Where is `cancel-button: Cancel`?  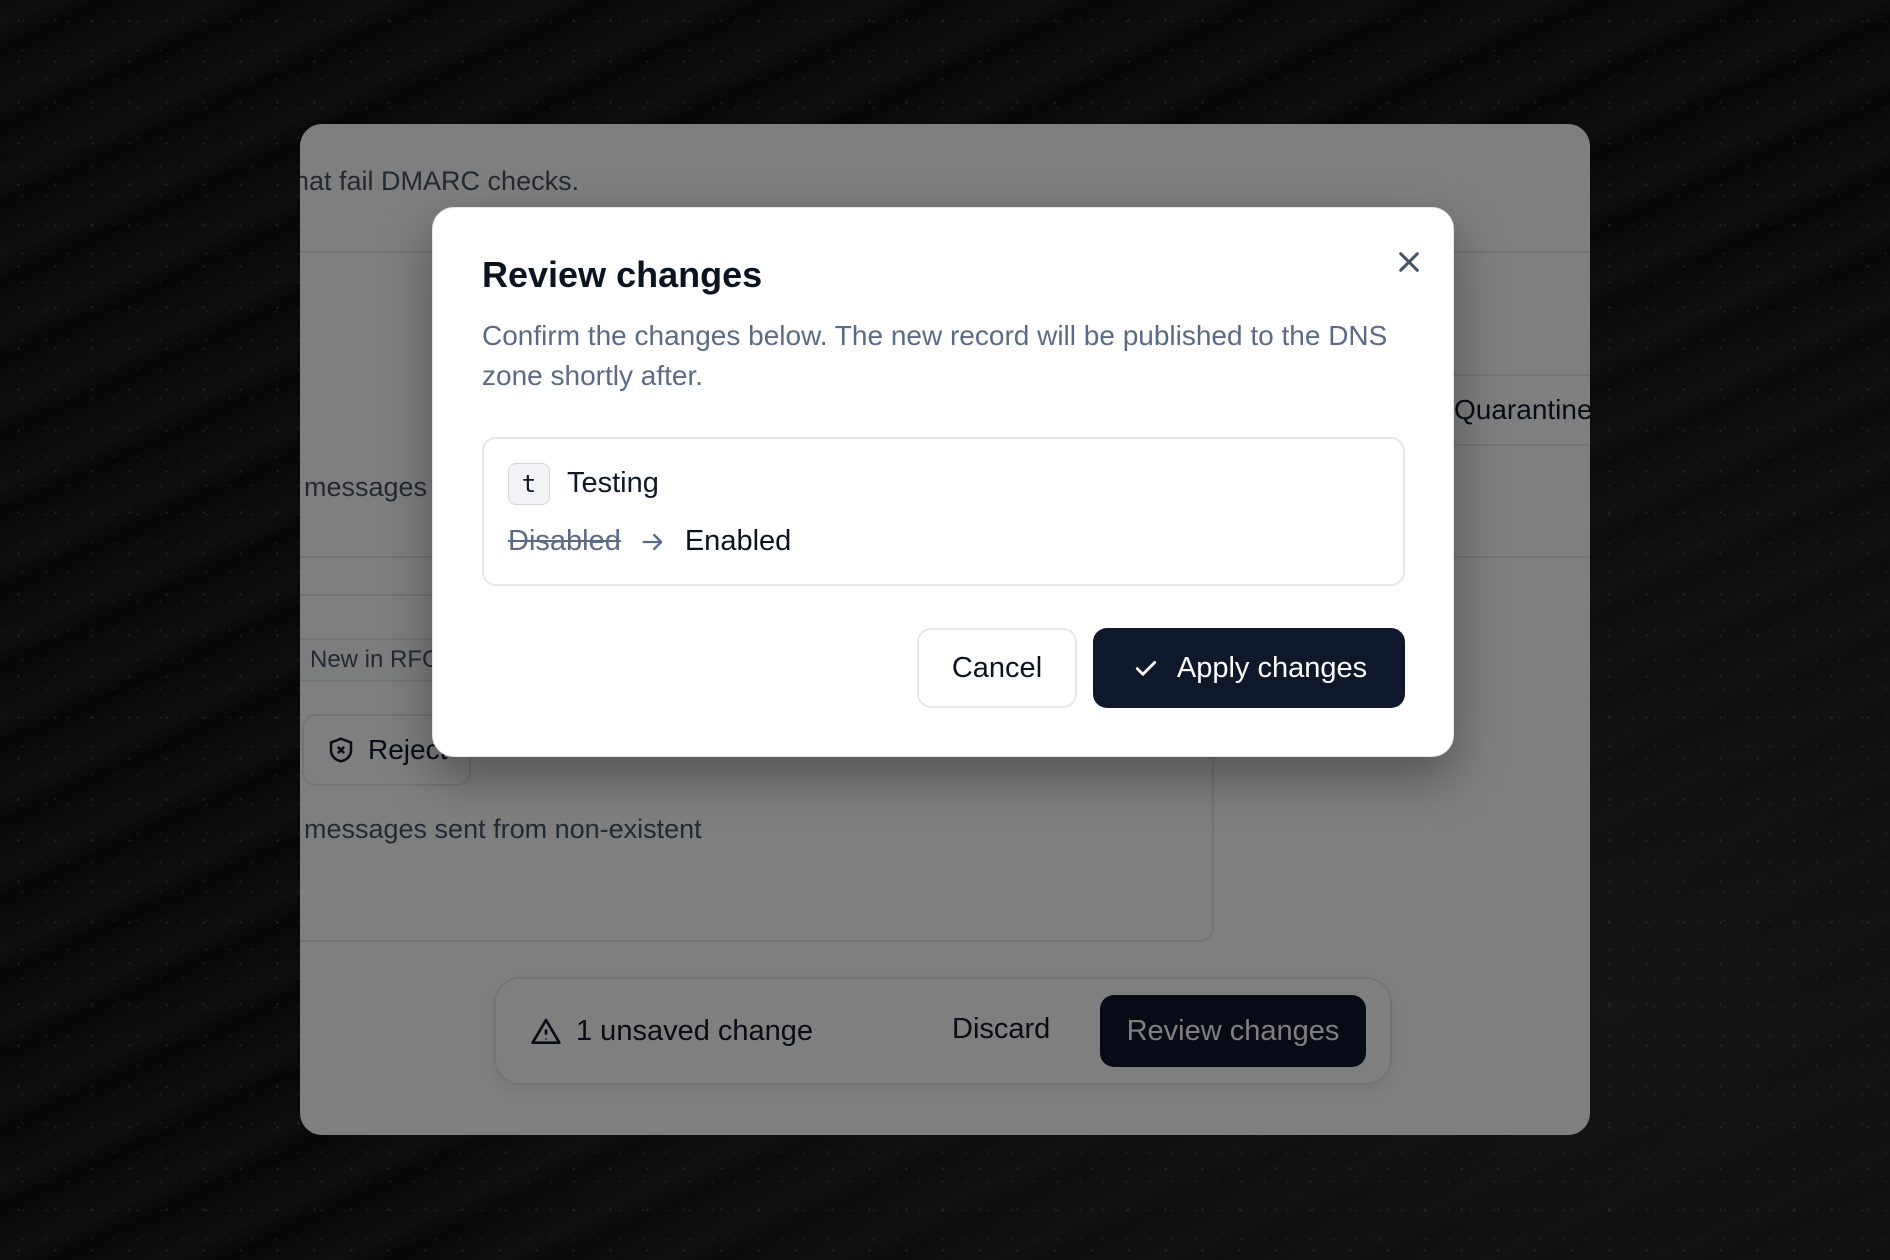 cancel-button: Cancel is located at coordinates (997, 668).